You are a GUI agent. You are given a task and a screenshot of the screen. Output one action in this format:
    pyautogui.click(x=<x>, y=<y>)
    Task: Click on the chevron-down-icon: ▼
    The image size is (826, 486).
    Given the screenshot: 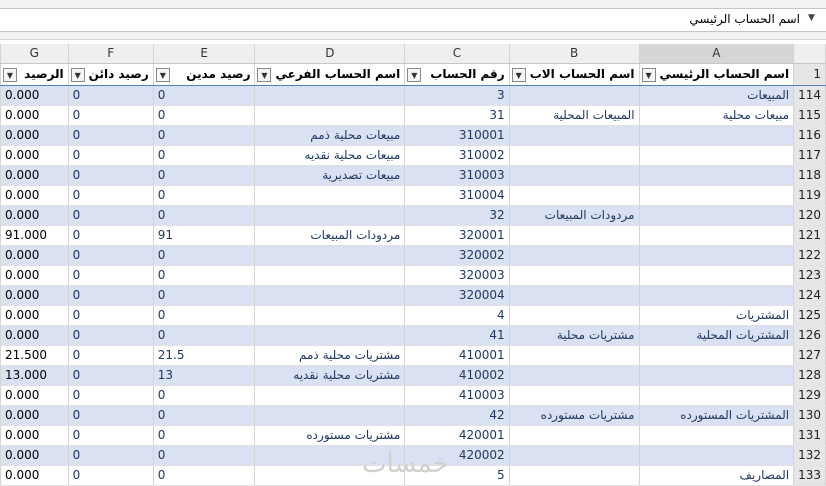 What is the action you would take?
    pyautogui.click(x=811, y=18)
    